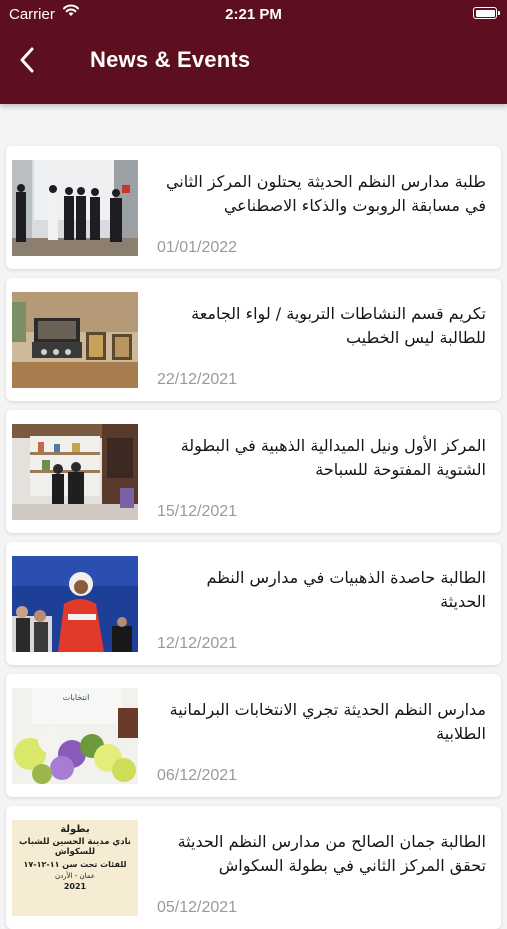 The height and width of the screenshot is (929, 507). What do you see at coordinates (75, 736) in the screenshot?
I see `news-thumbnail: انتخابات` at bounding box center [75, 736].